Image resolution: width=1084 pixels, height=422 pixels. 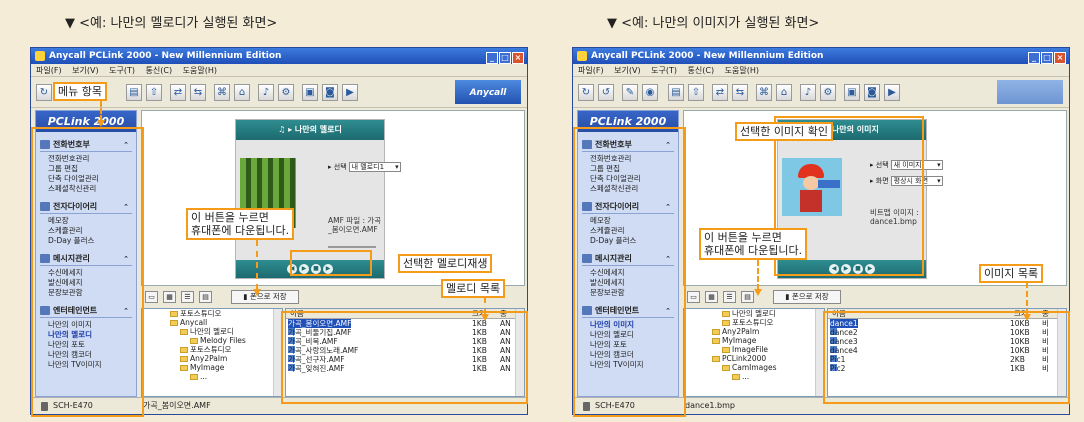 What do you see at coordinates (212, 340) in the screenshot?
I see `tree-item: Melody Files` at bounding box center [212, 340].